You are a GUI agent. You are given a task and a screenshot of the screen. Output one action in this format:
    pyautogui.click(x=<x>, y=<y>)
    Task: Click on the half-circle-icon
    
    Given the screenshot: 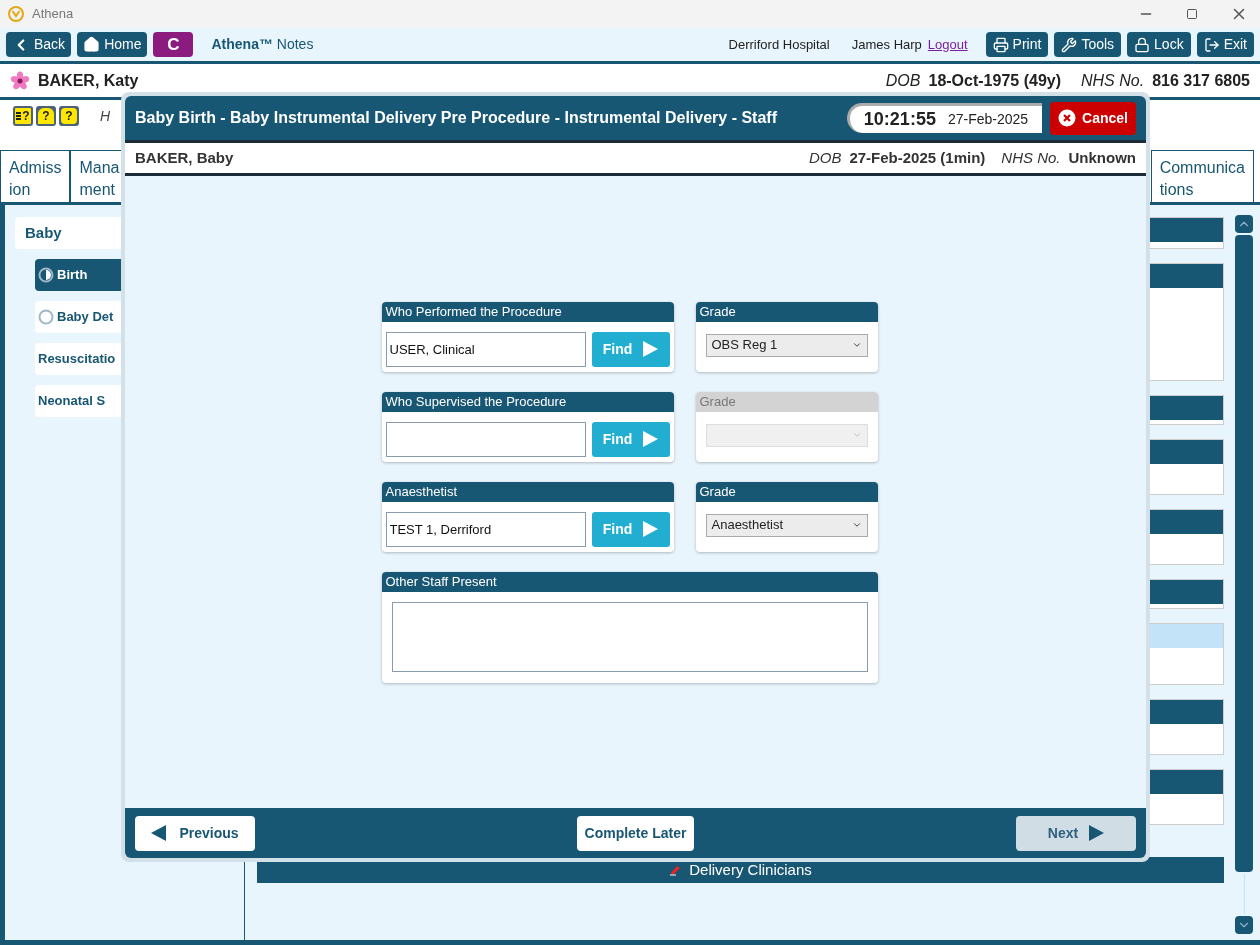 What is the action you would take?
    pyautogui.click(x=46, y=275)
    